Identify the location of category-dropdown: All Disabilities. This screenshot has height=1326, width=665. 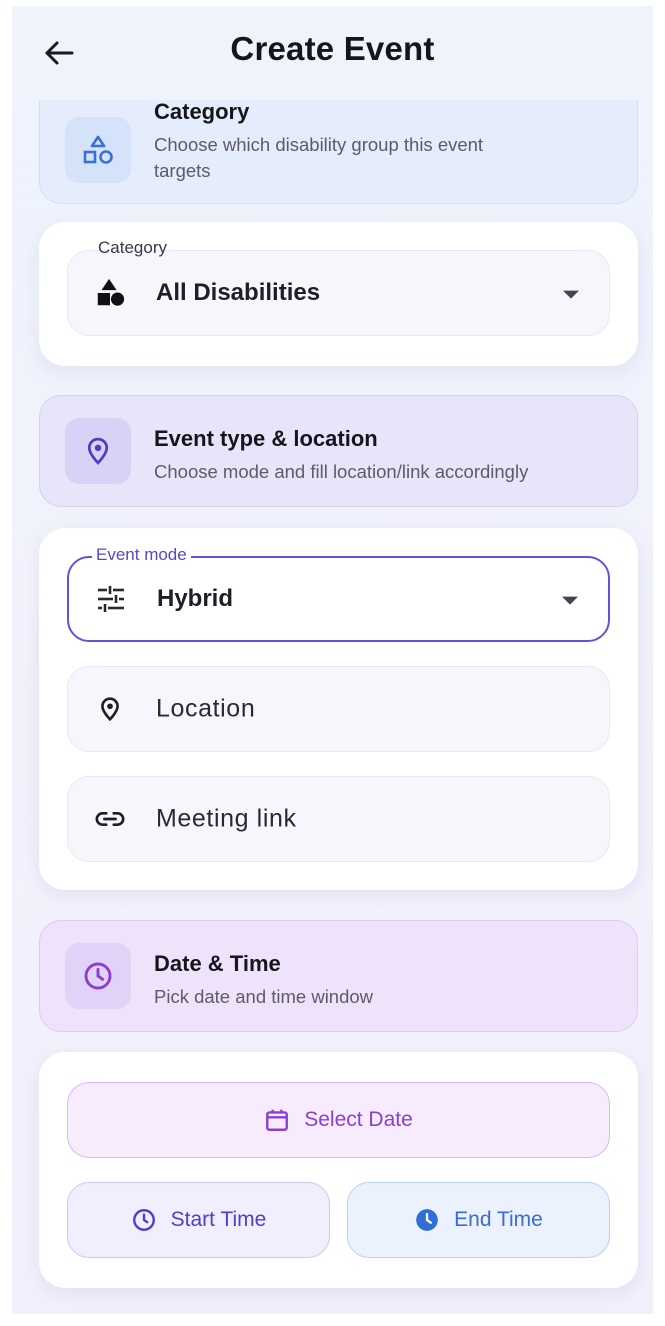
(338, 293).